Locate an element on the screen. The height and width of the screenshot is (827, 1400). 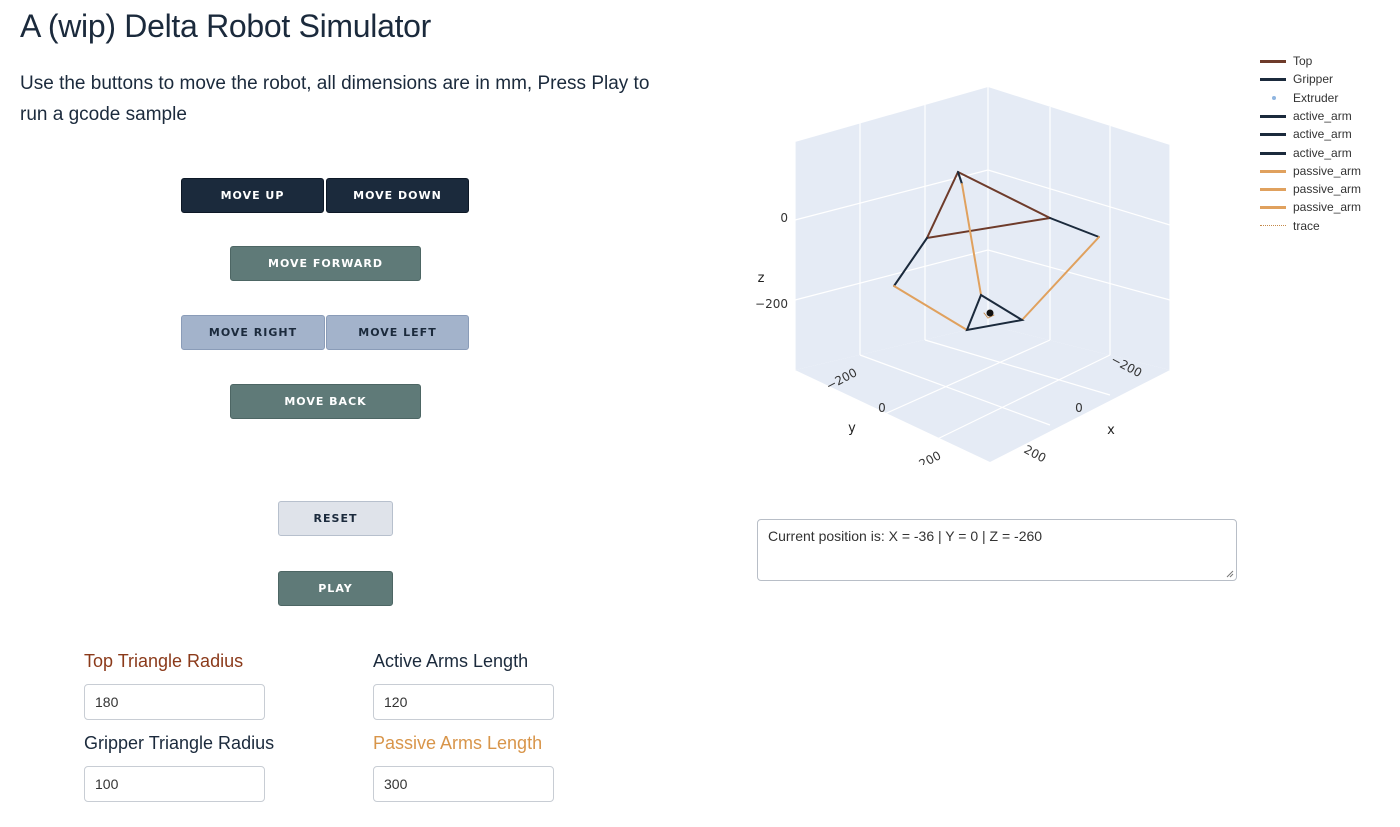
legend-label: trace is located at coordinates (1306, 225).